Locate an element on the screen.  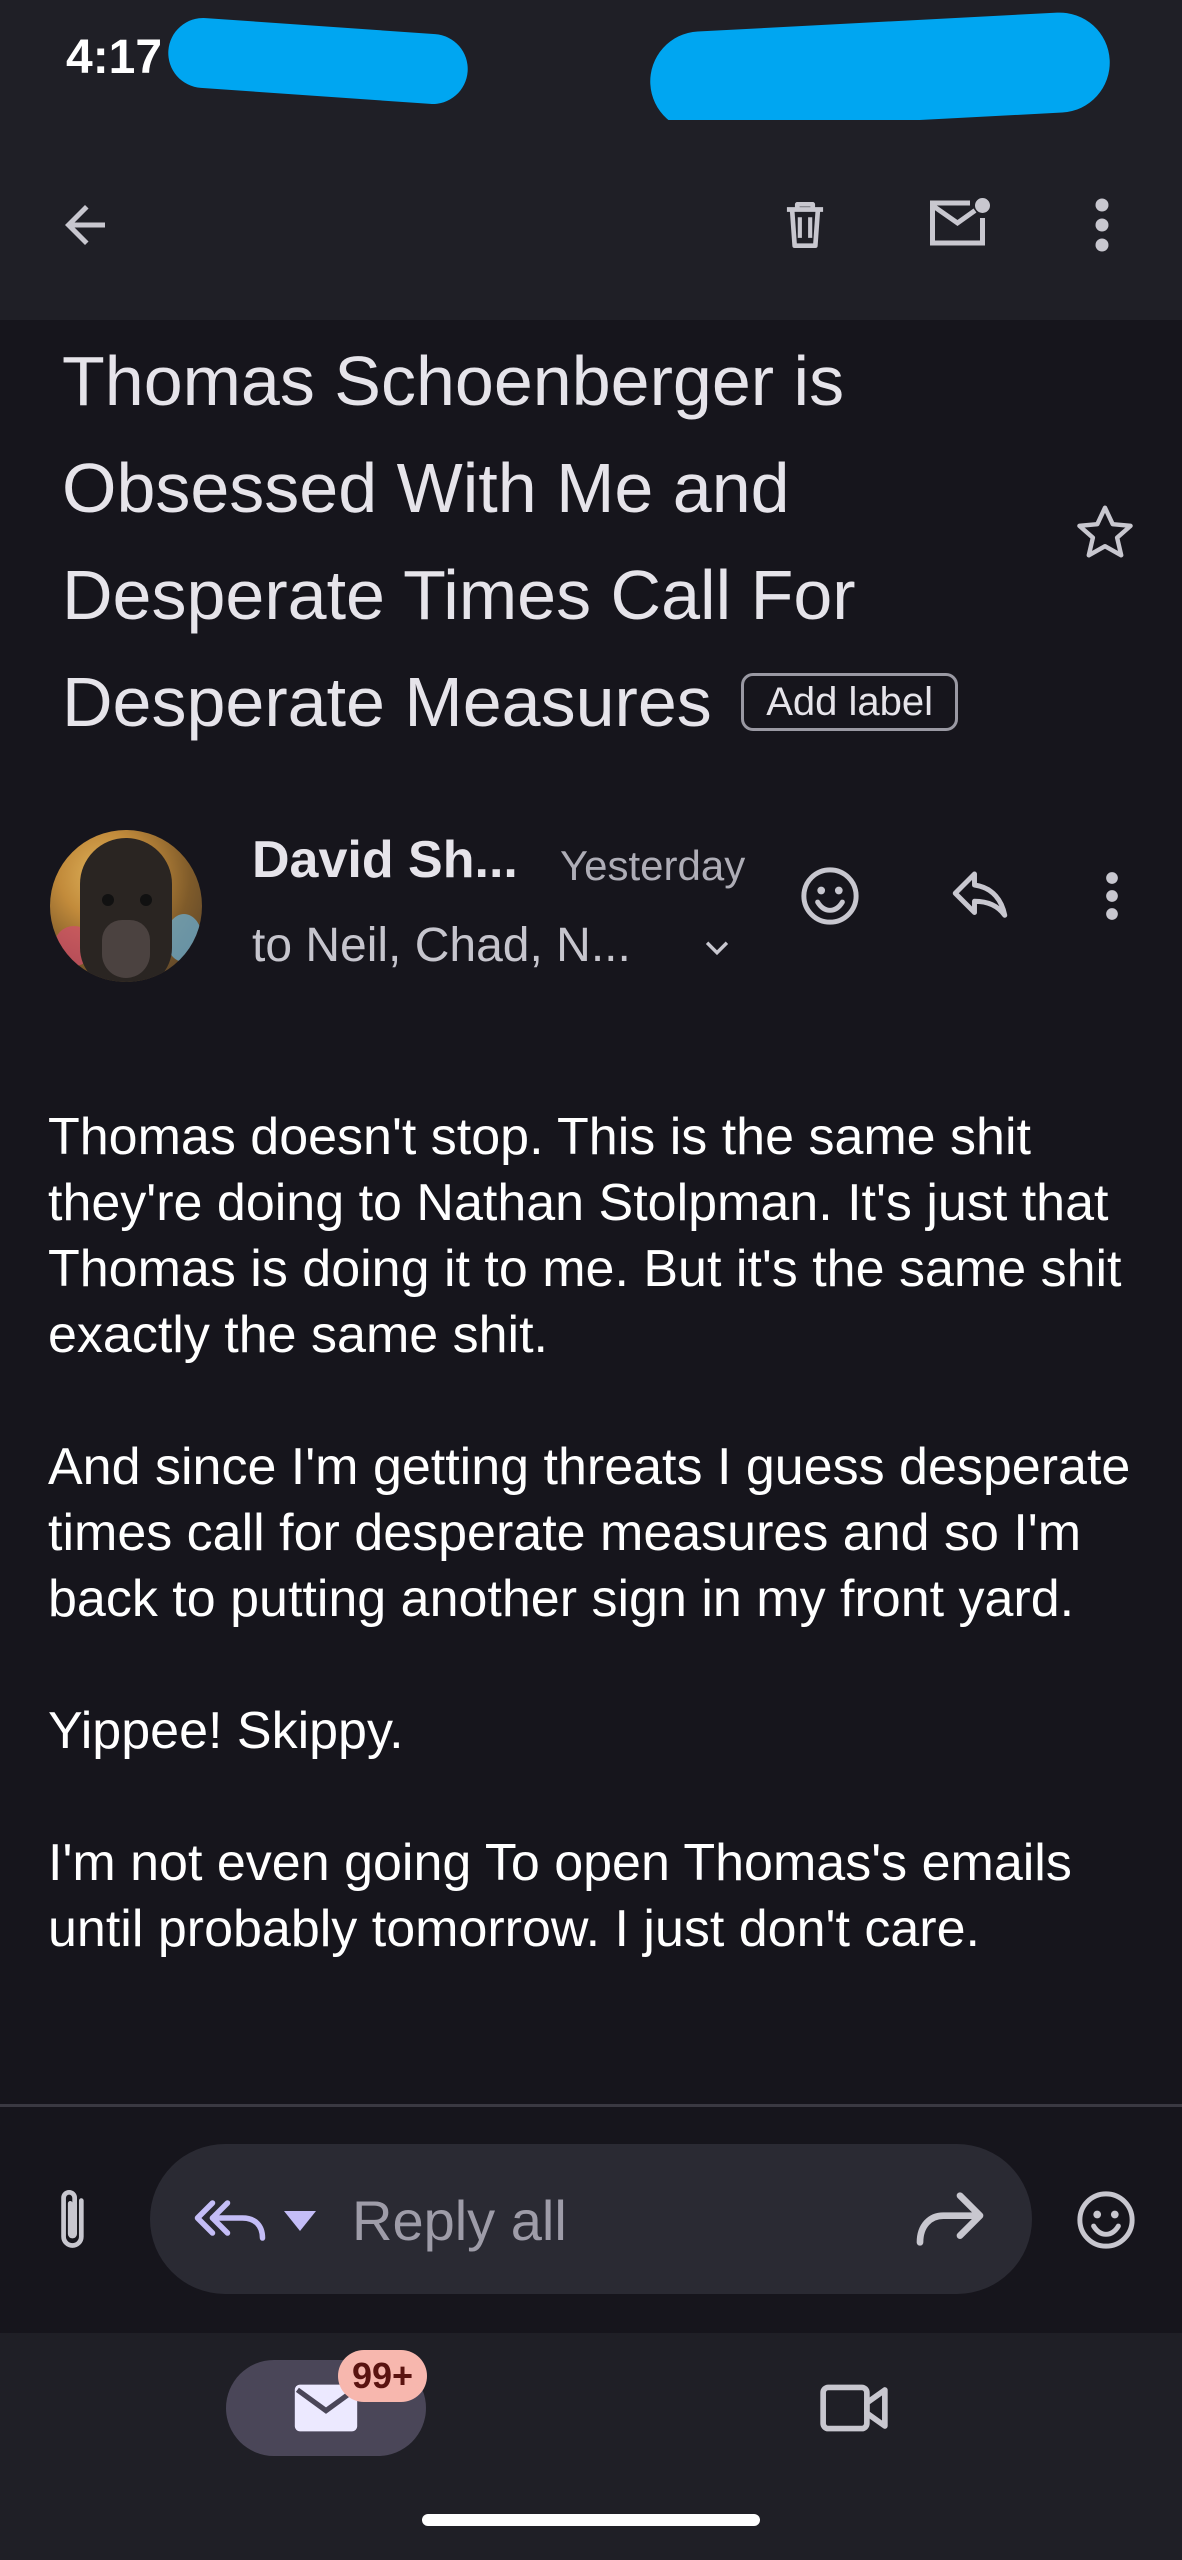
more-options-button is located at coordinates (1102, 225).